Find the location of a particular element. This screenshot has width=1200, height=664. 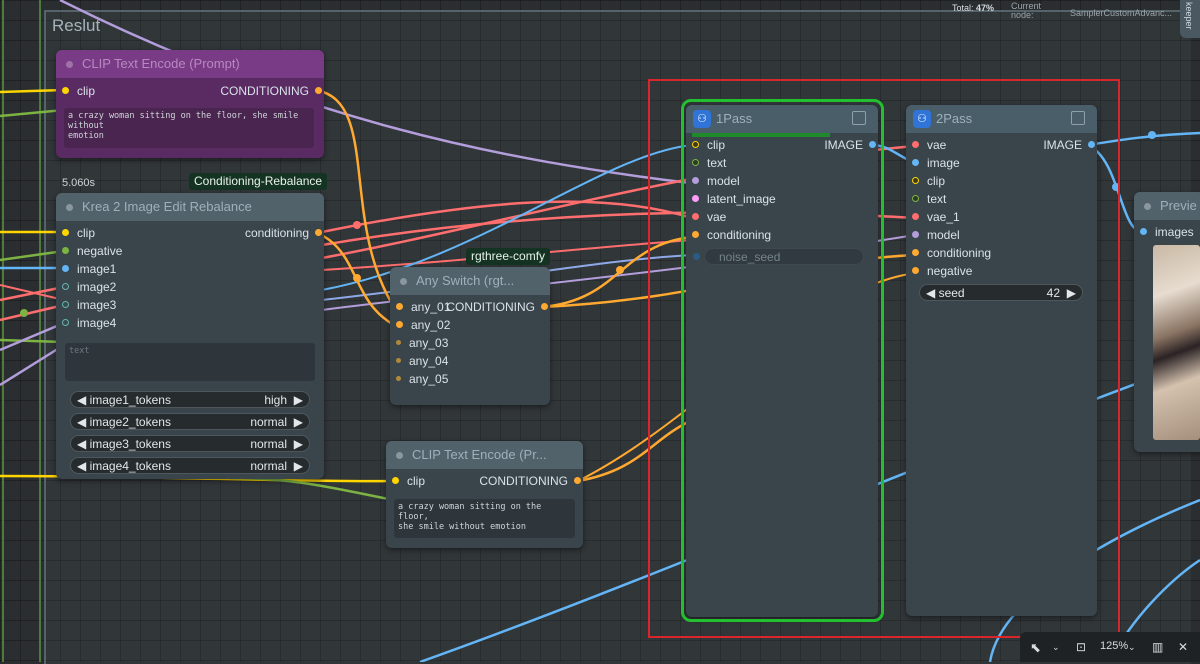

node-title: 2Pass is located at coordinates (954, 118).